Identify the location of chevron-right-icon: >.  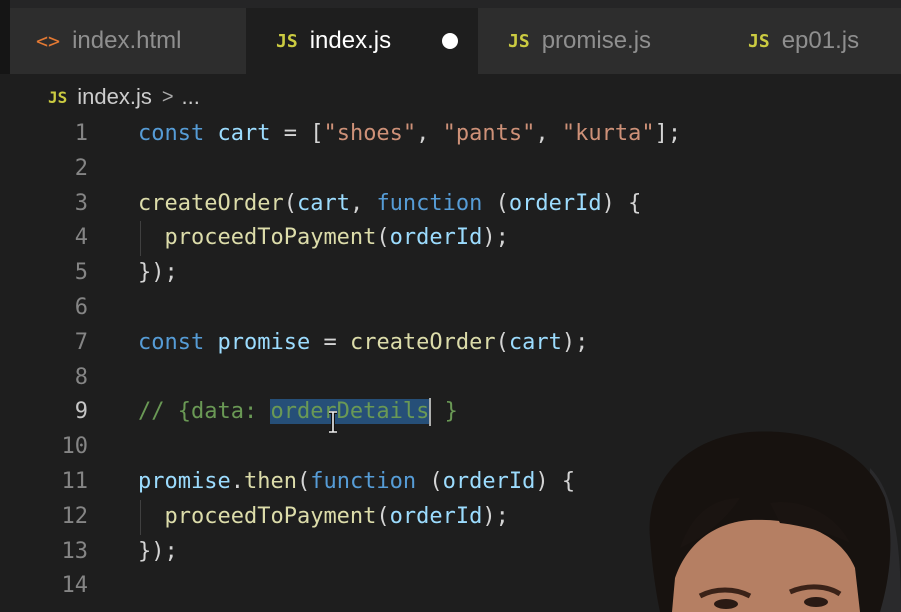
(167, 96).